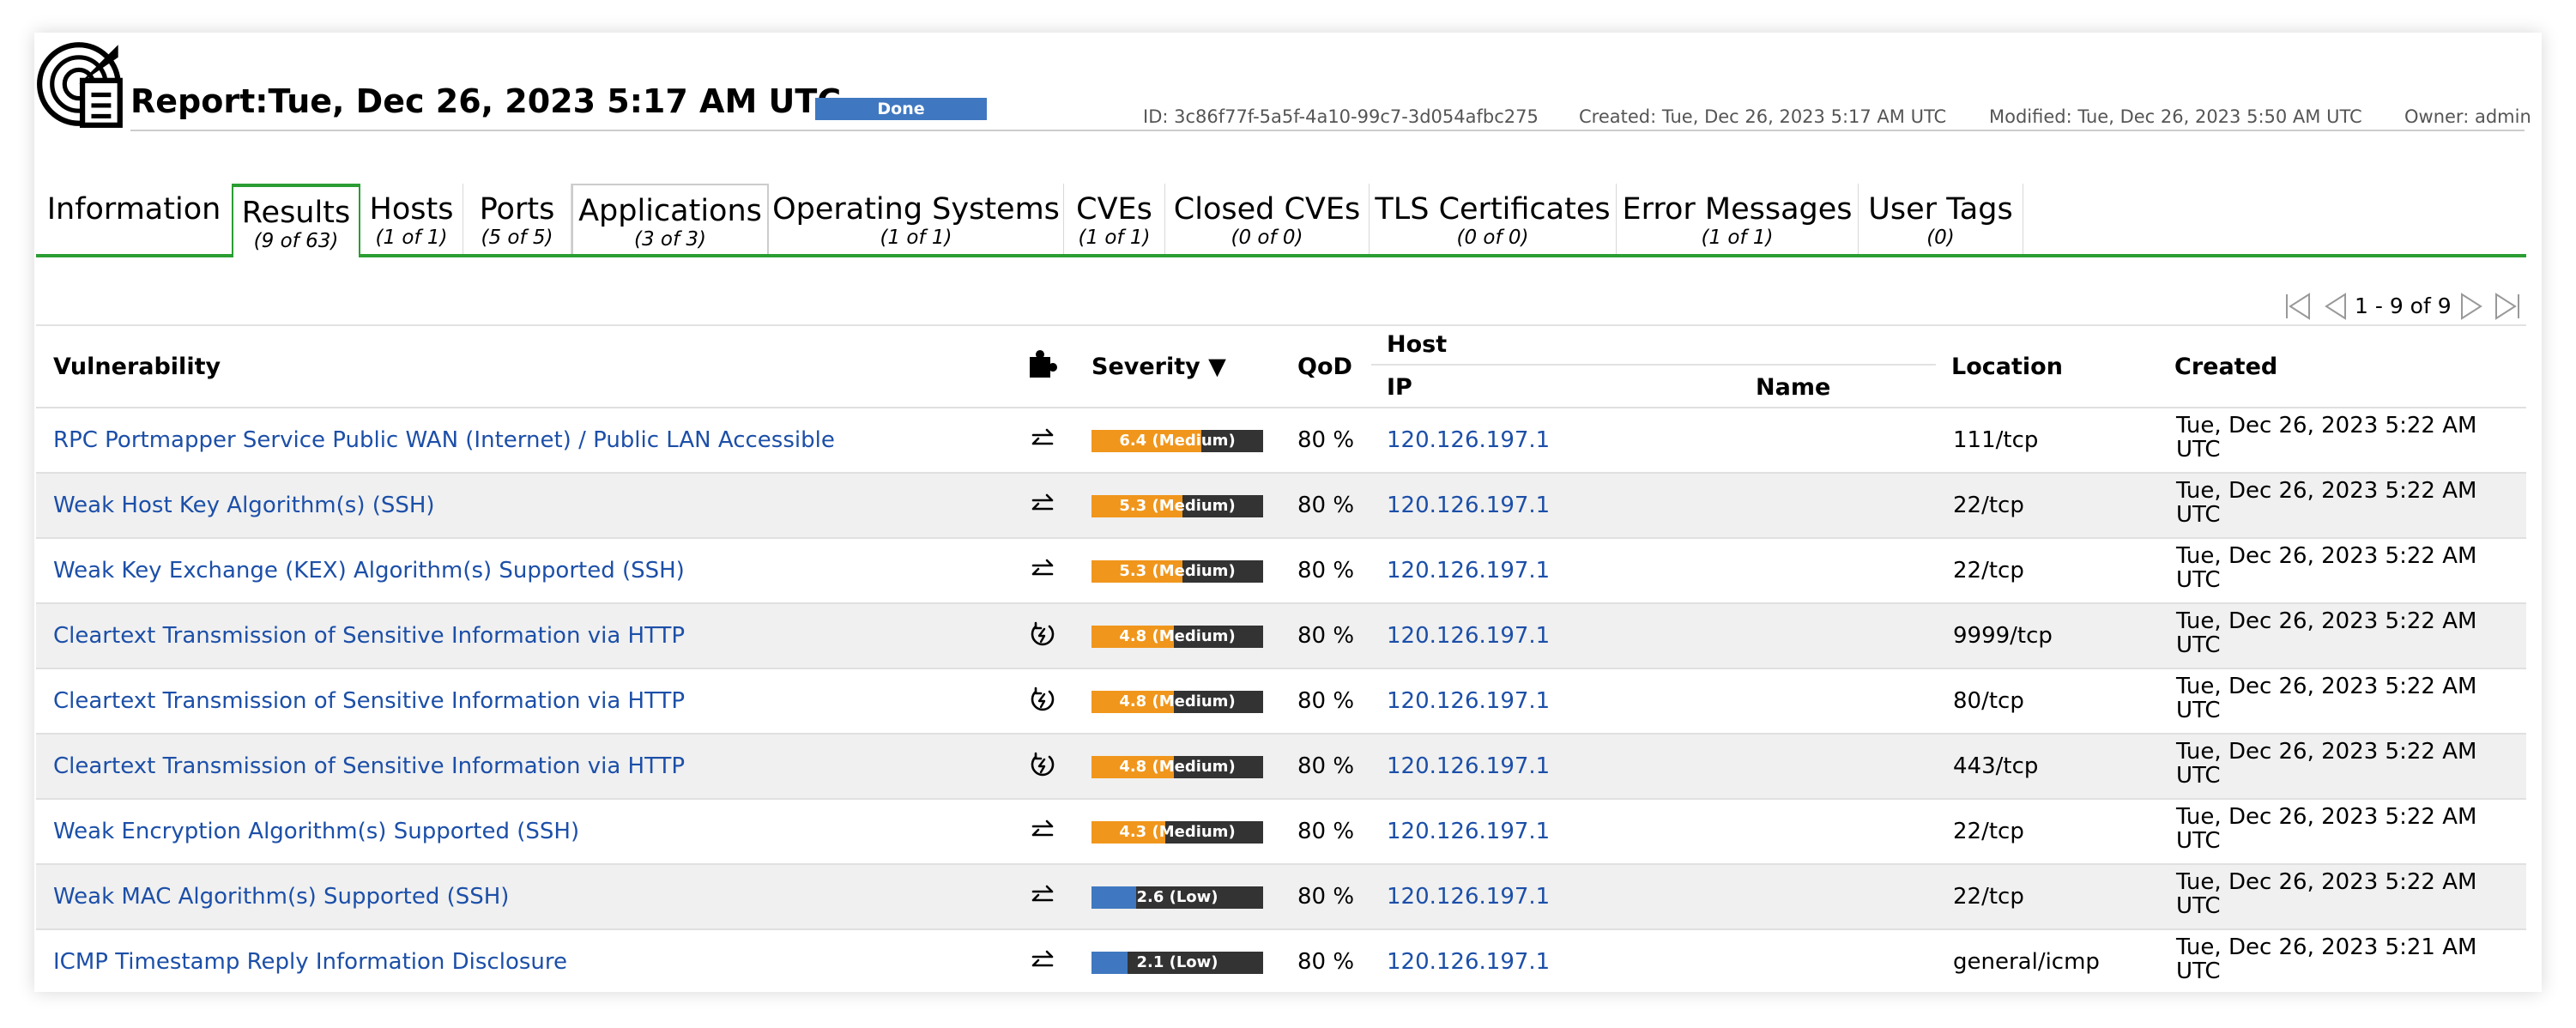 The height and width of the screenshot is (1028, 2576). I want to click on tab-applications: Applications (3 of 3), so click(670, 219).